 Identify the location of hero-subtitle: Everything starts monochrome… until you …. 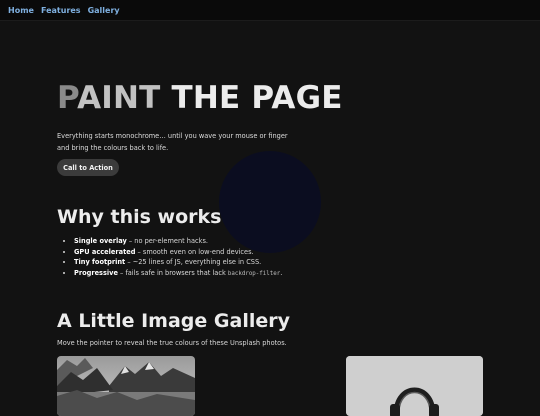
(172, 142).